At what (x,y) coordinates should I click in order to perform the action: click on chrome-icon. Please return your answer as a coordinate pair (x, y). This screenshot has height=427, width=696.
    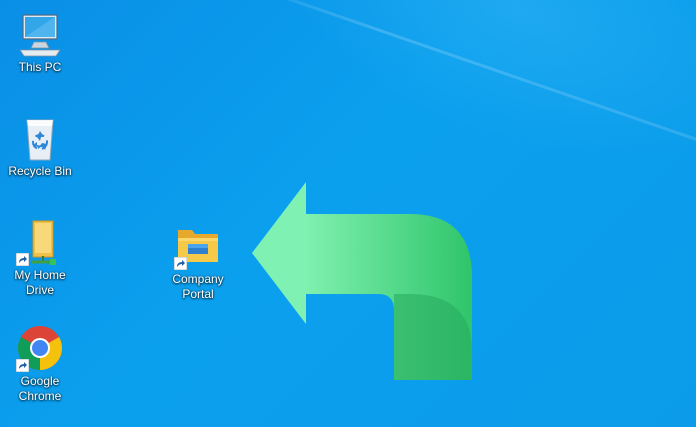
    Looking at the image, I should click on (40, 348).